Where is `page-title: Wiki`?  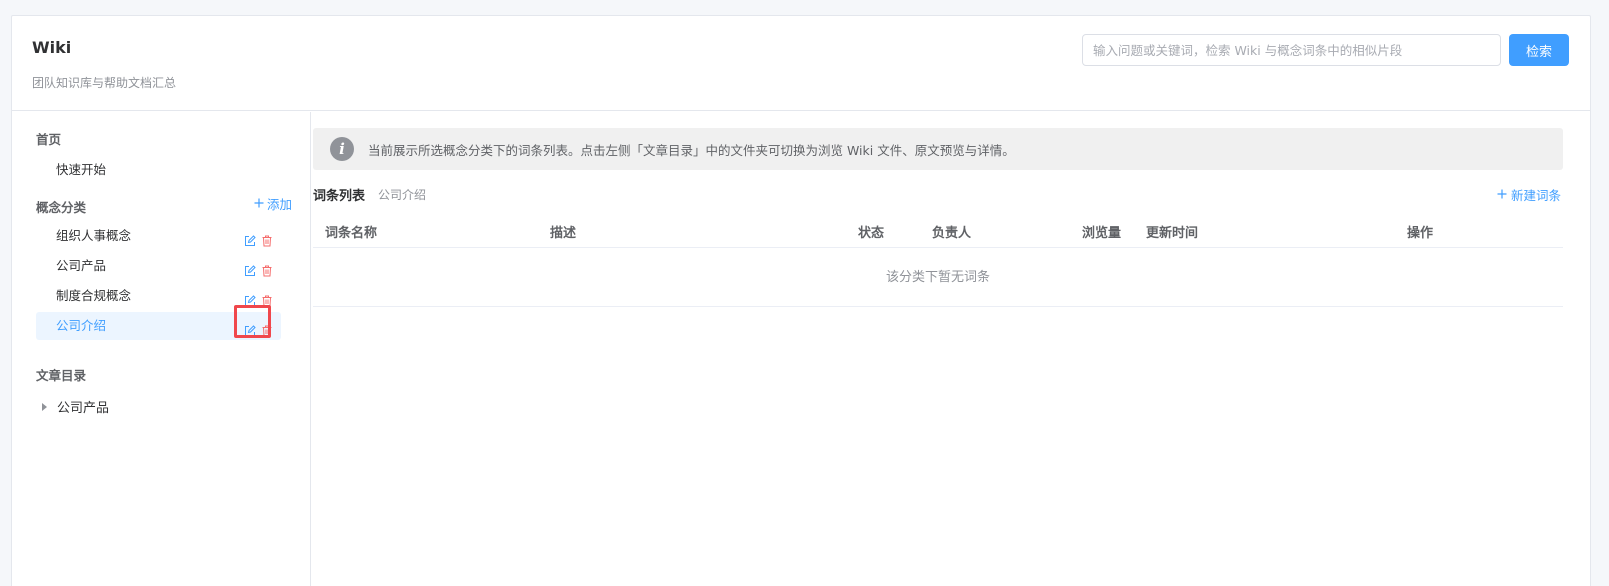
page-title: Wiki is located at coordinates (52, 47).